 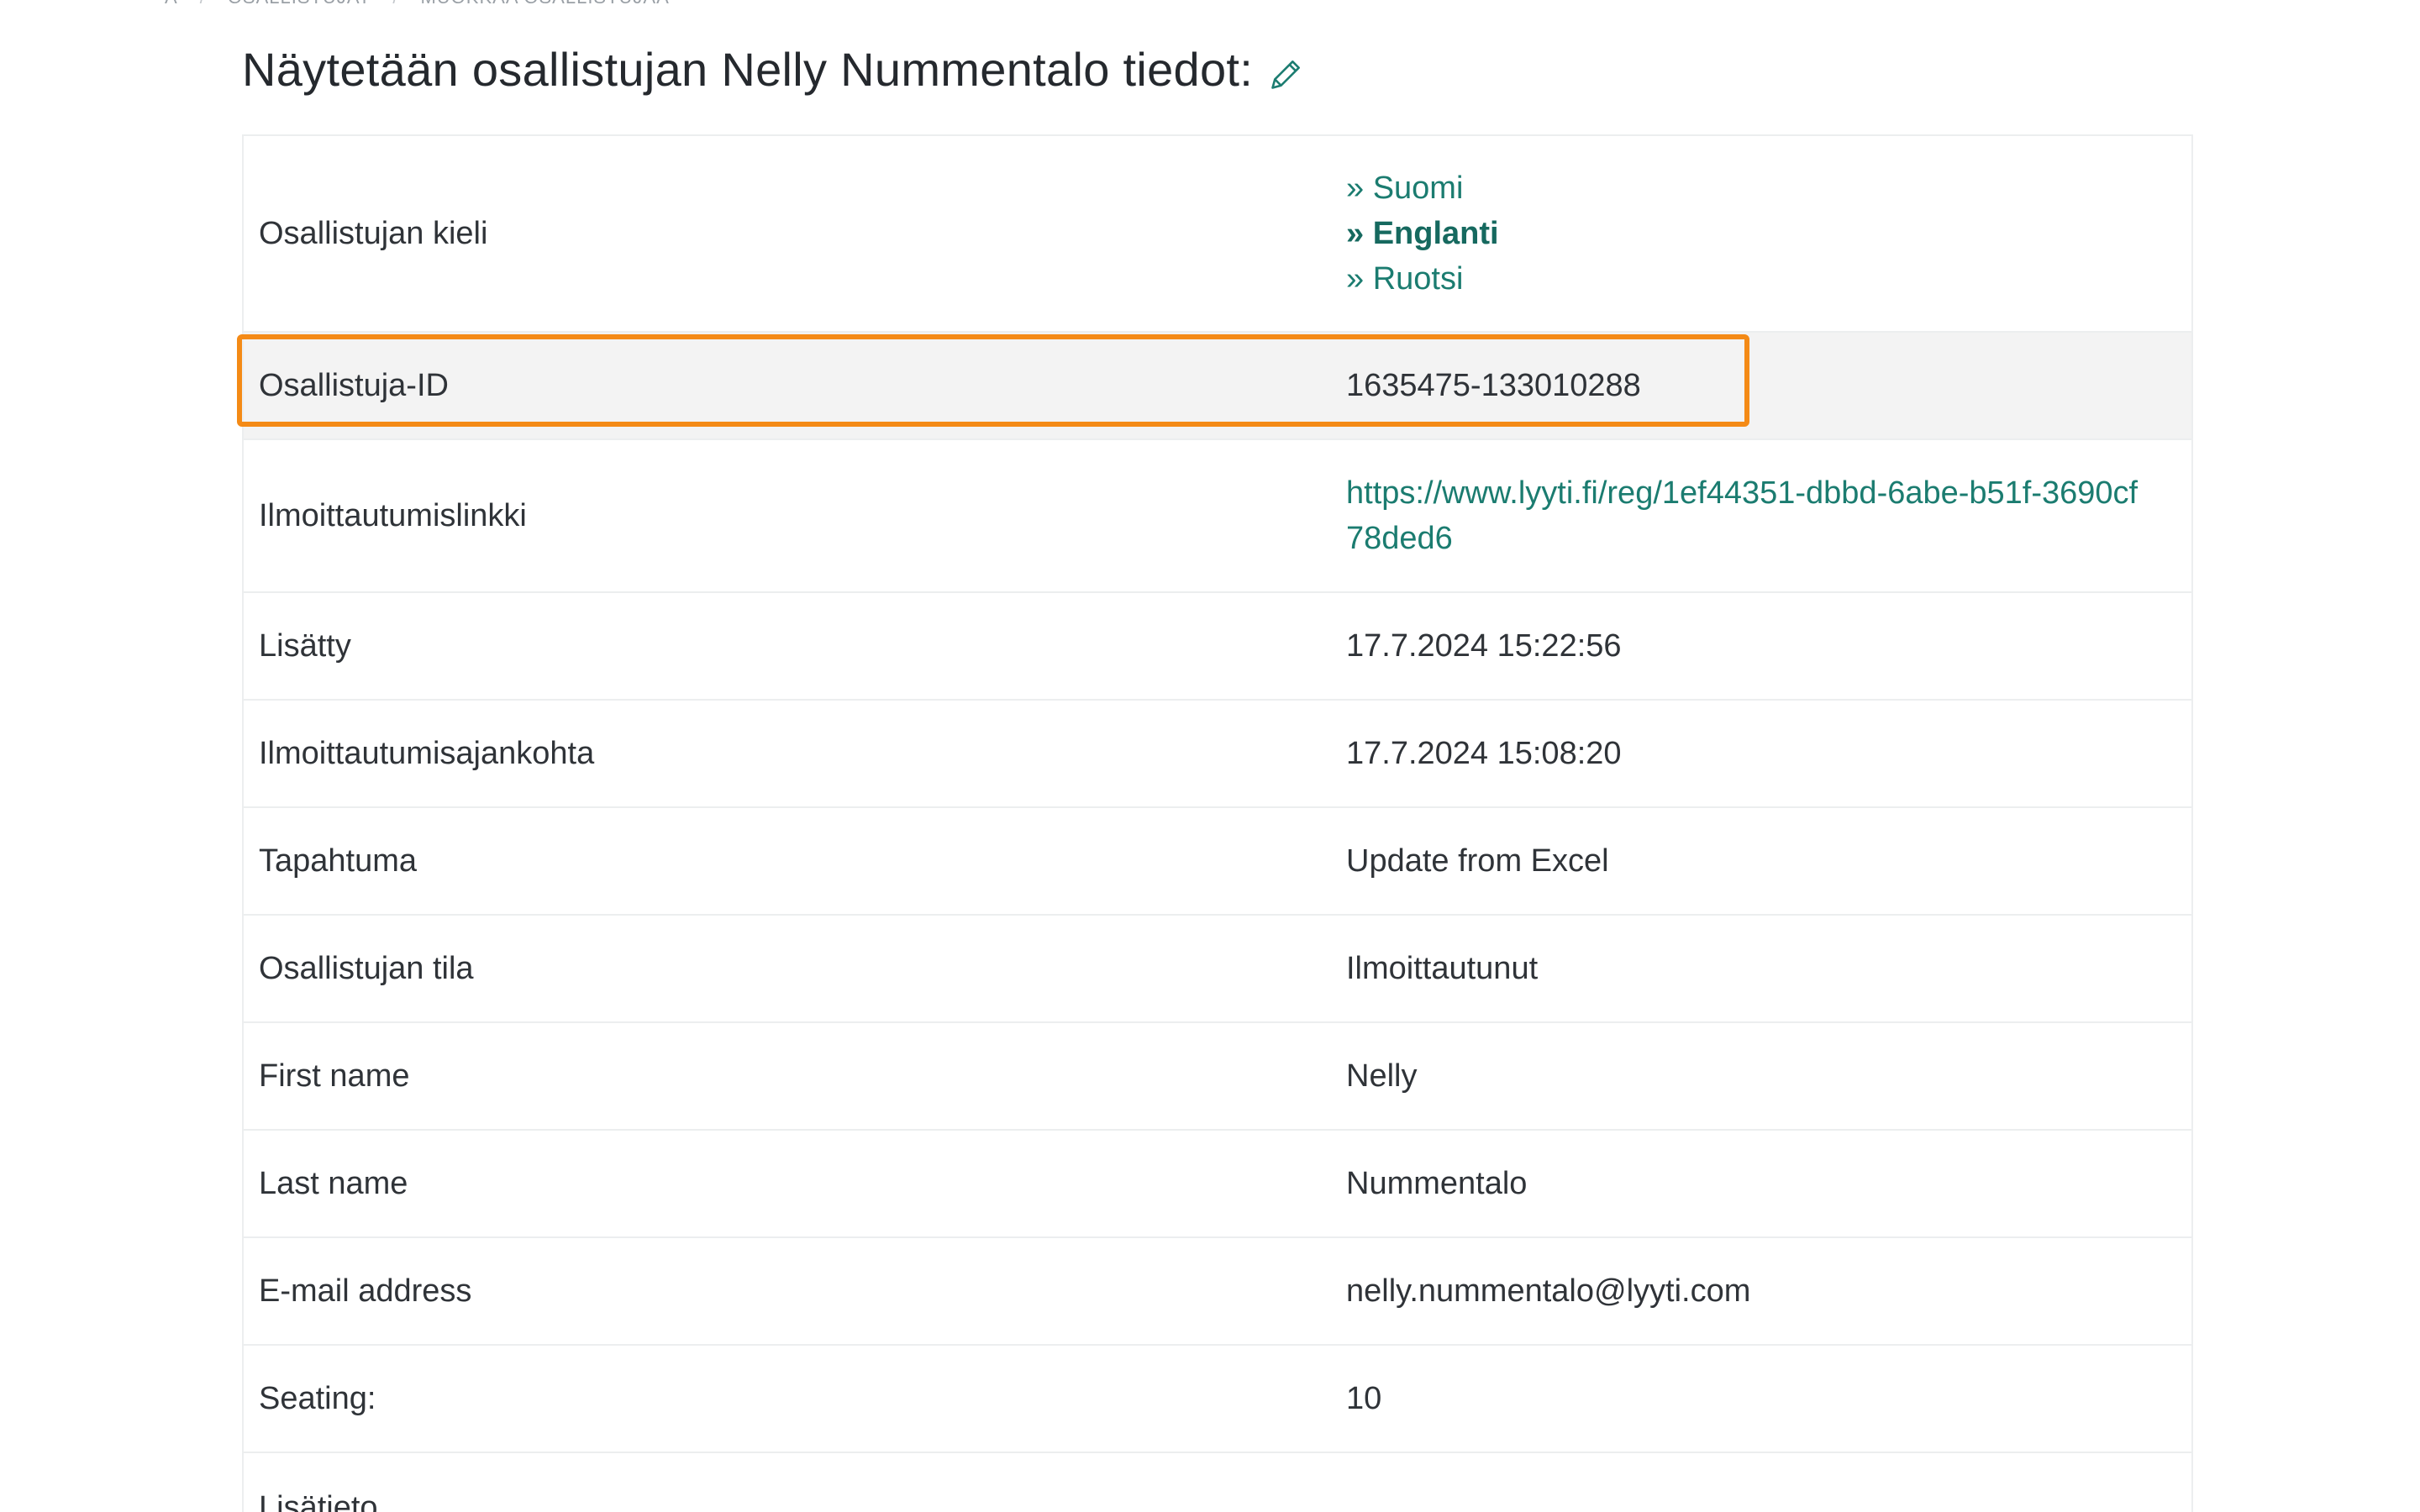 What do you see at coordinates (1286, 73) in the screenshot?
I see `pencil-icon` at bounding box center [1286, 73].